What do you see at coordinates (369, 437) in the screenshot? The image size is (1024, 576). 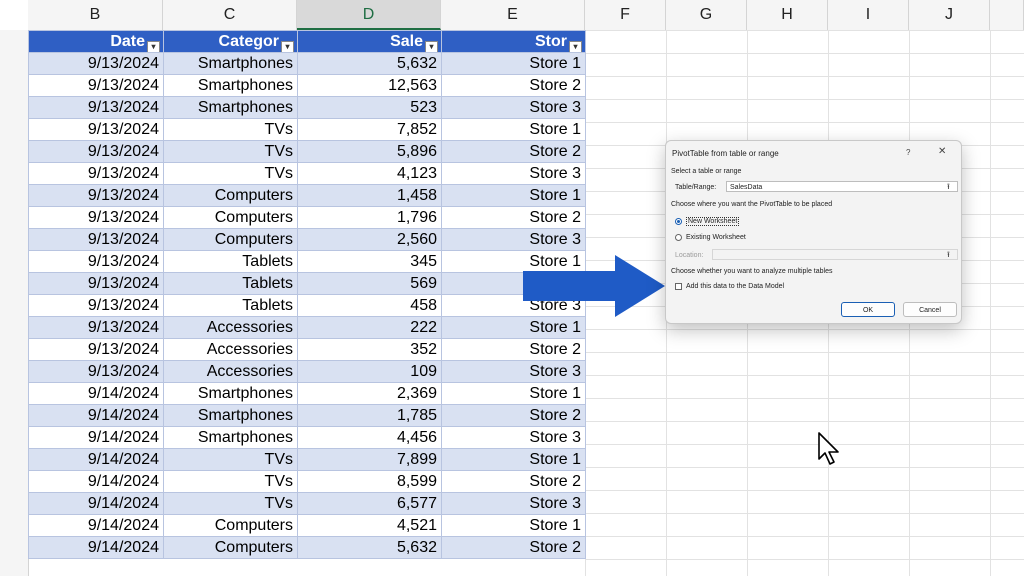 I see `cell-sales: 4,456` at bounding box center [369, 437].